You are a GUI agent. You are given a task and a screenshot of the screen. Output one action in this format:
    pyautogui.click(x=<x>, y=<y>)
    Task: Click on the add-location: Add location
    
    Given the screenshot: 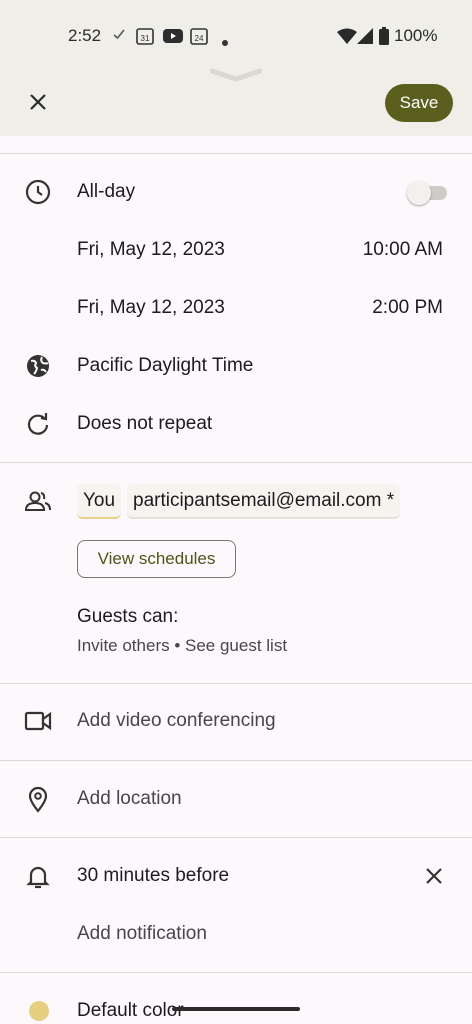 What is the action you would take?
    pyautogui.click(x=129, y=799)
    